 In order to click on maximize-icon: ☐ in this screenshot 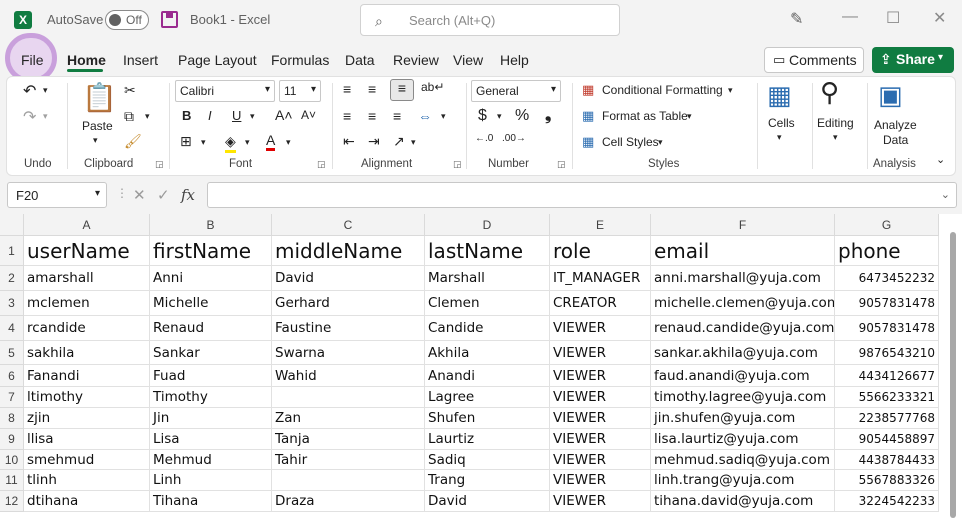, I will do `click(893, 18)`.